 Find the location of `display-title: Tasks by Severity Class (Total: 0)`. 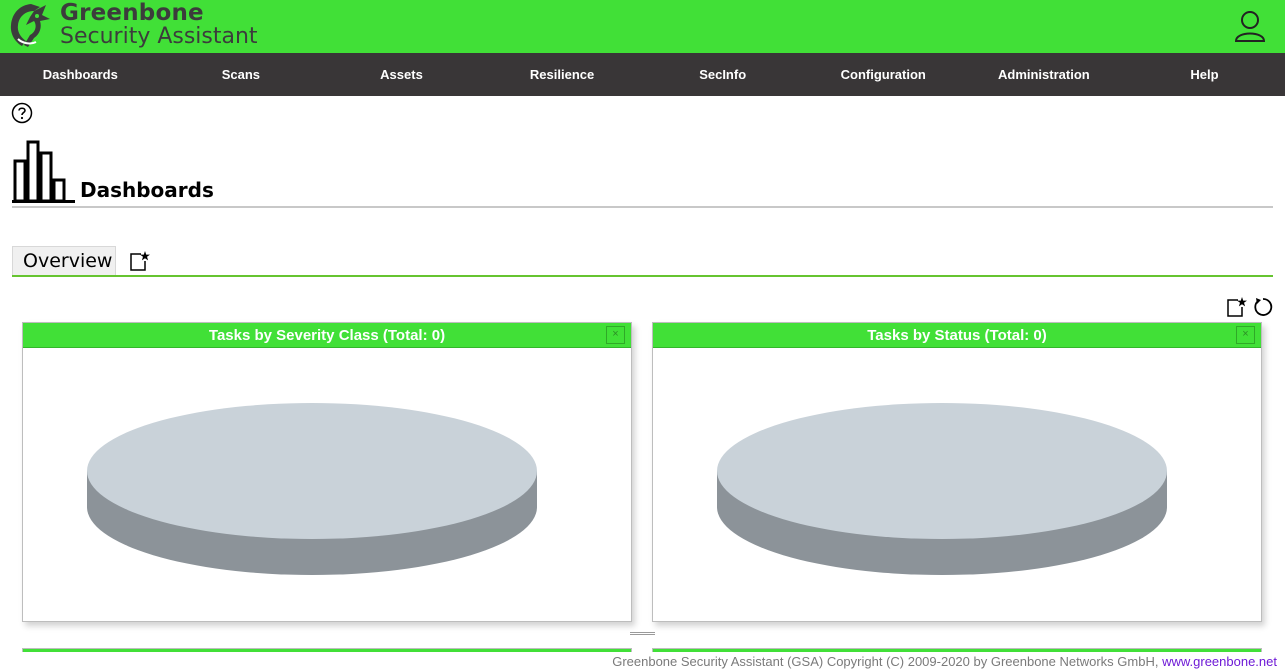

display-title: Tasks by Severity Class (Total: 0) is located at coordinates (327, 335).